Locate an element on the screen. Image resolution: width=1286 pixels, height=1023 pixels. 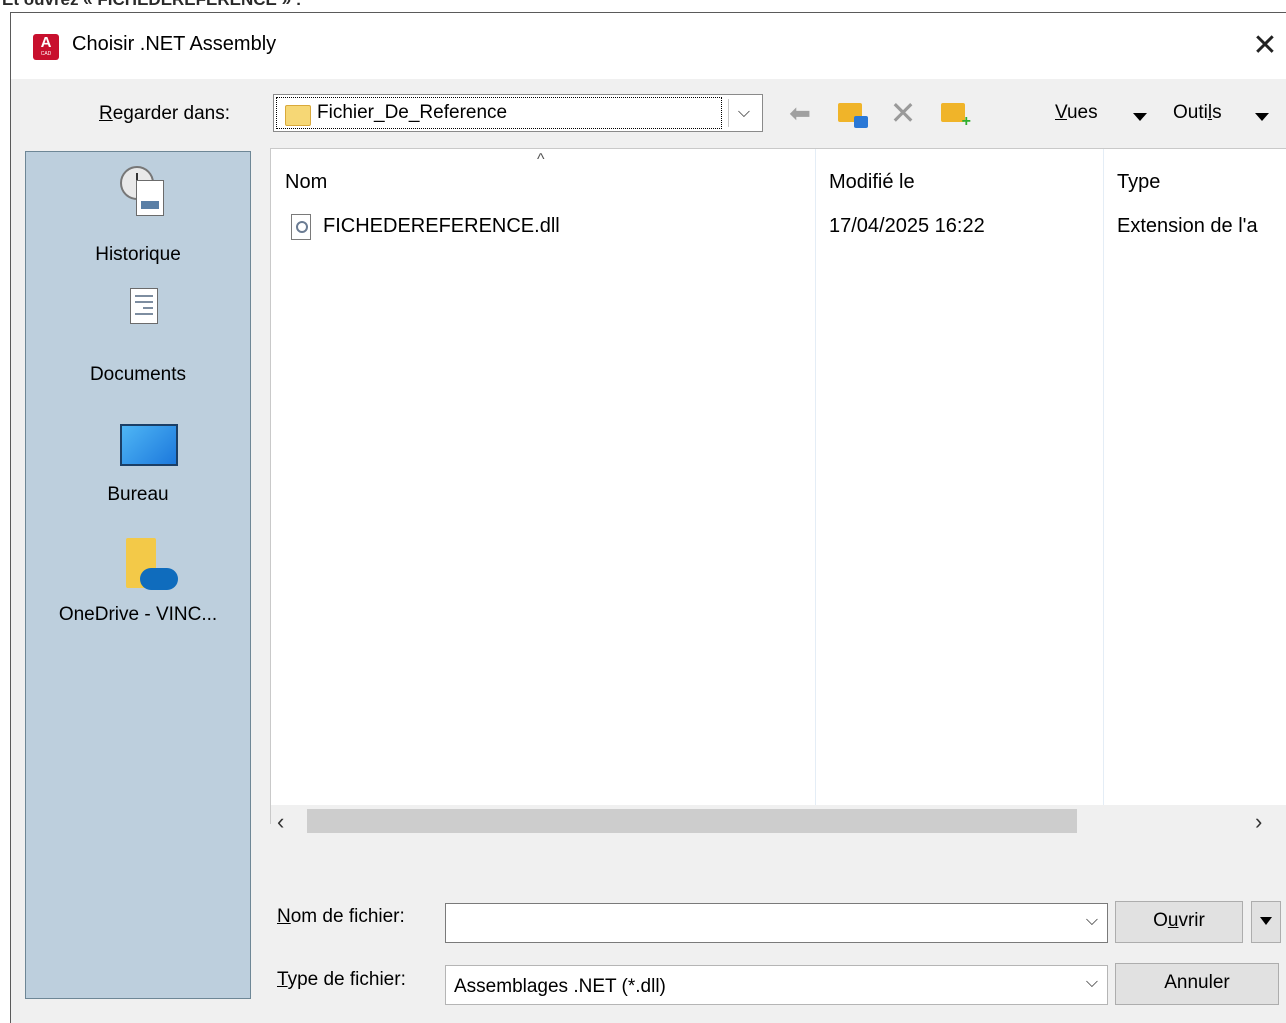
dialog-title: Choisir .NET Assembly is located at coordinates (174, 44).